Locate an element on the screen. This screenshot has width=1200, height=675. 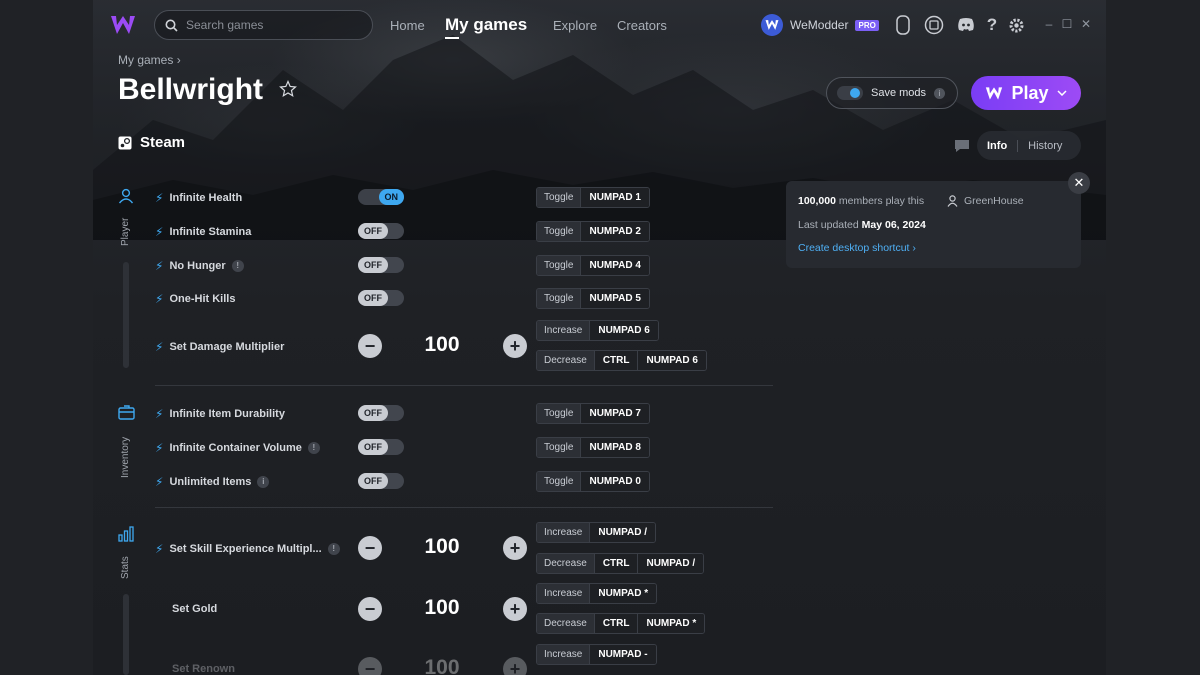
cheat-name: Set Damage Multiplier is located at coordinates (227, 347).